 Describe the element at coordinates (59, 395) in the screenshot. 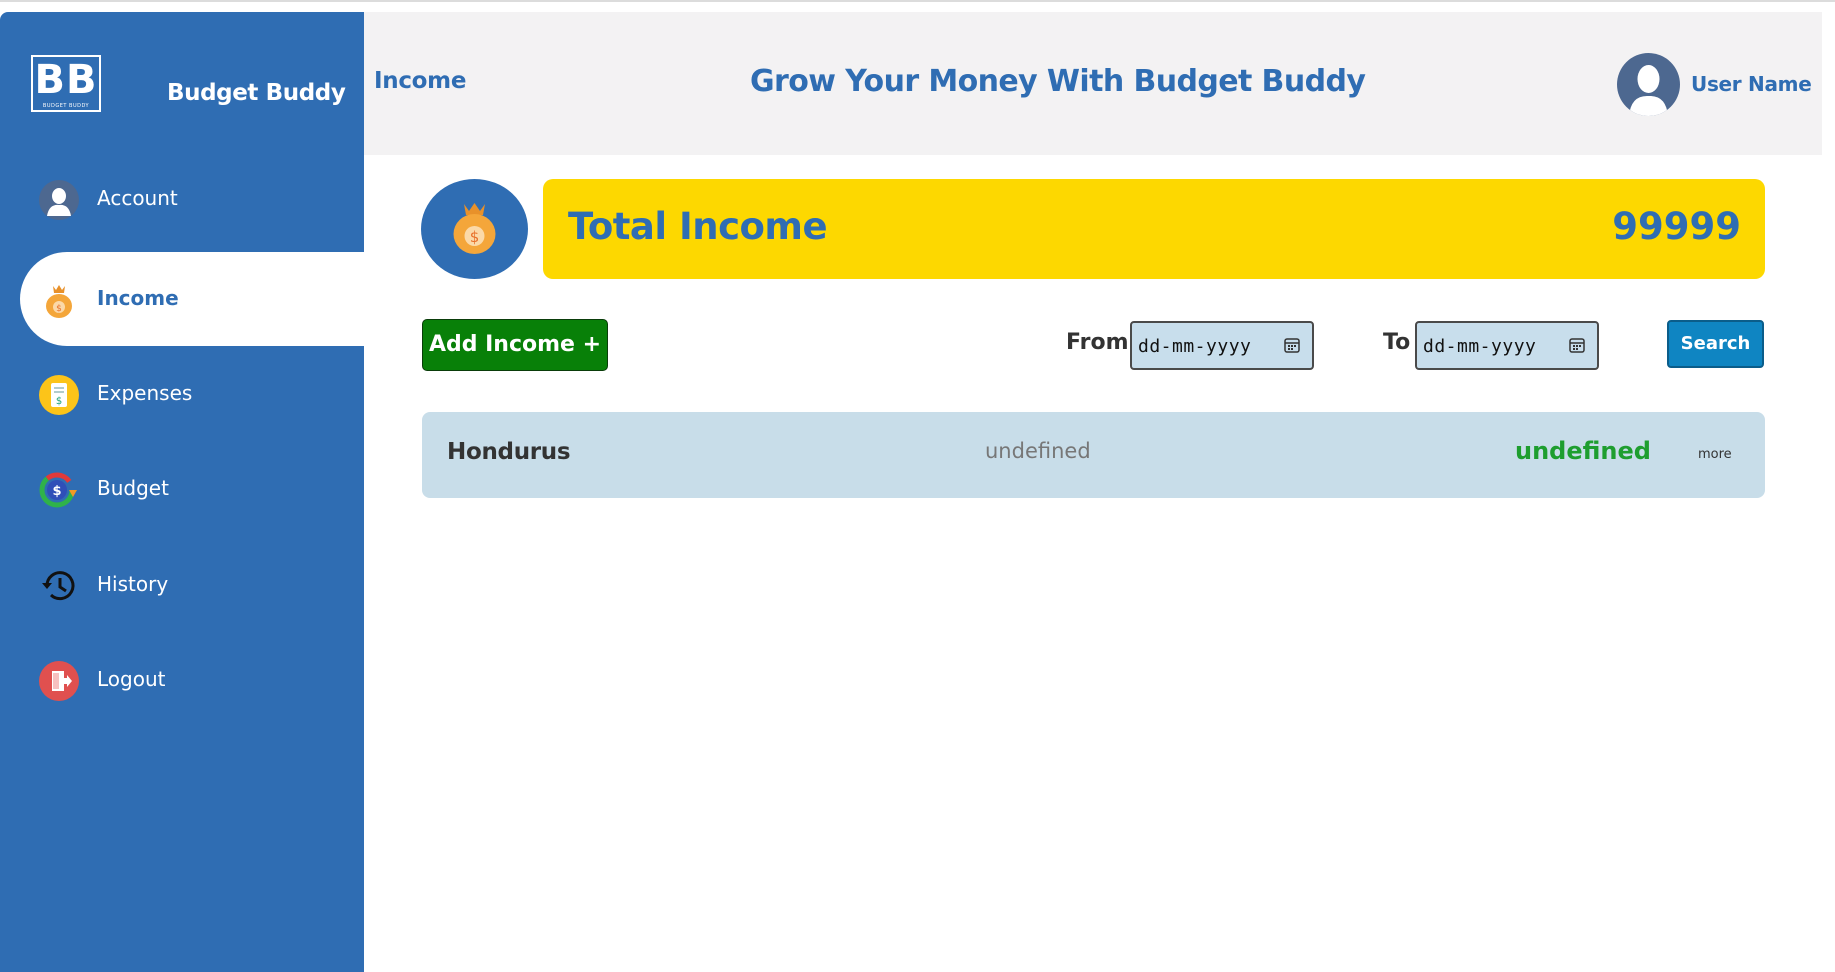

I see `receipt-icon: $` at that location.